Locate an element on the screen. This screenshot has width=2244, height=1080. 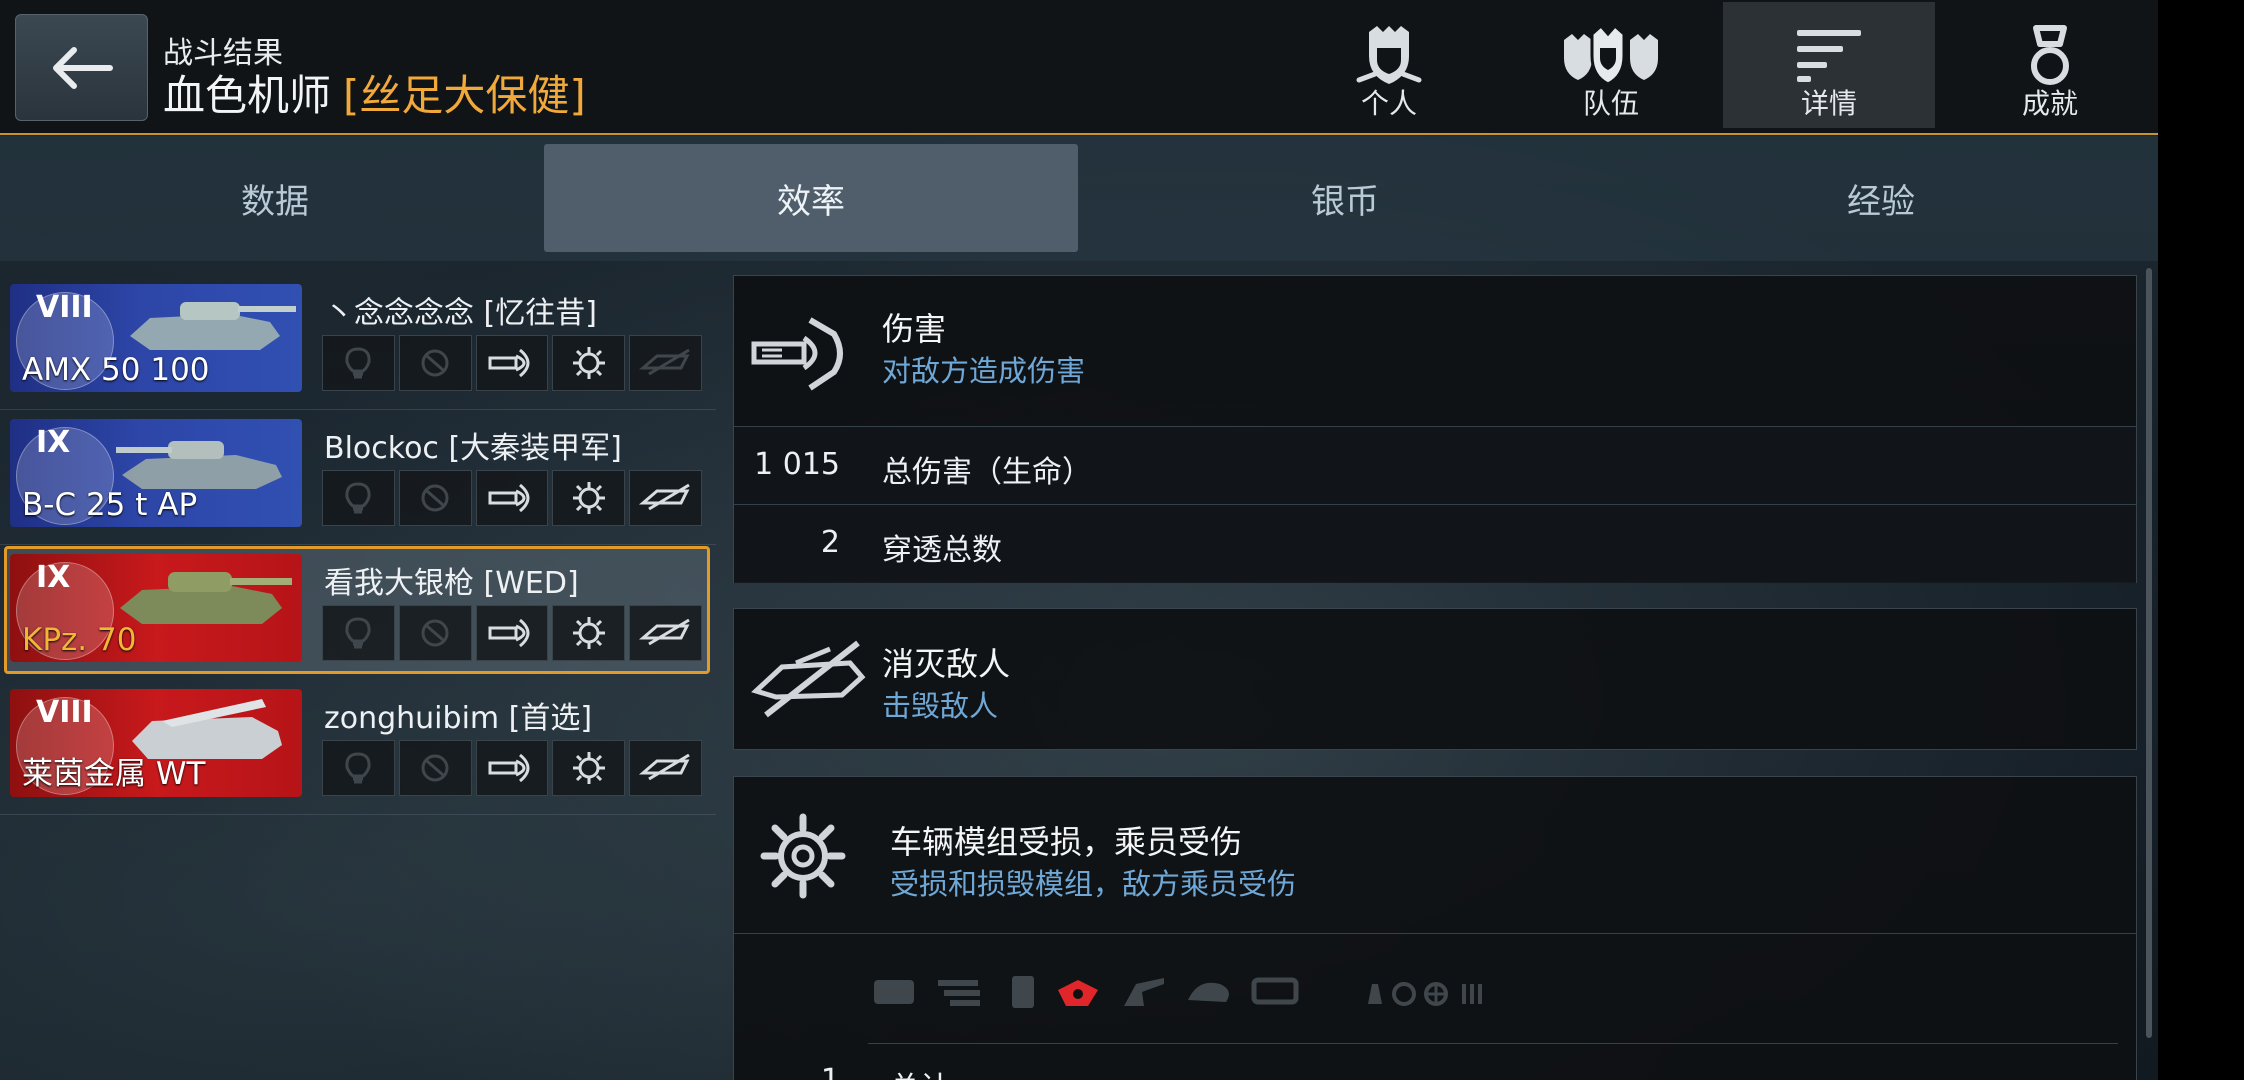
kills-card: 消灭敌人 击毁敌人 is located at coordinates (1435, 679).